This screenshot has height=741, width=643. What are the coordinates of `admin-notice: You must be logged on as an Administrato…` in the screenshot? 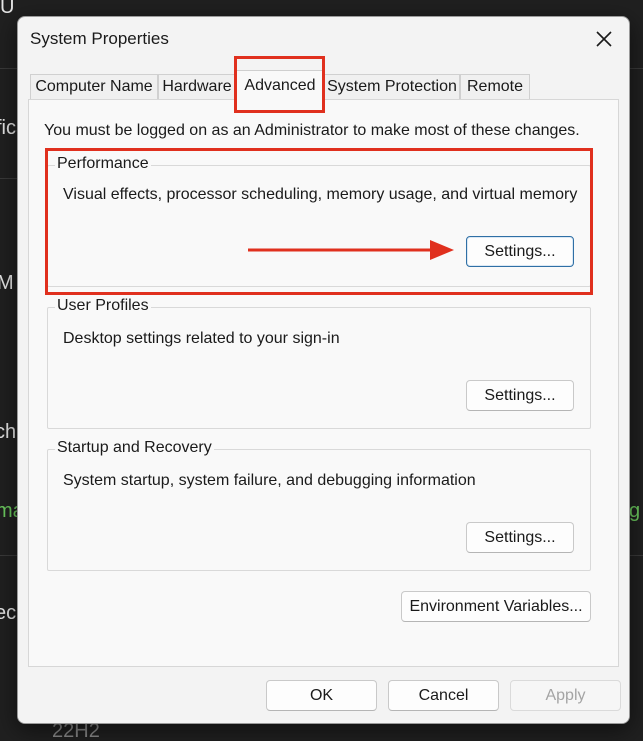 It's located at (312, 130).